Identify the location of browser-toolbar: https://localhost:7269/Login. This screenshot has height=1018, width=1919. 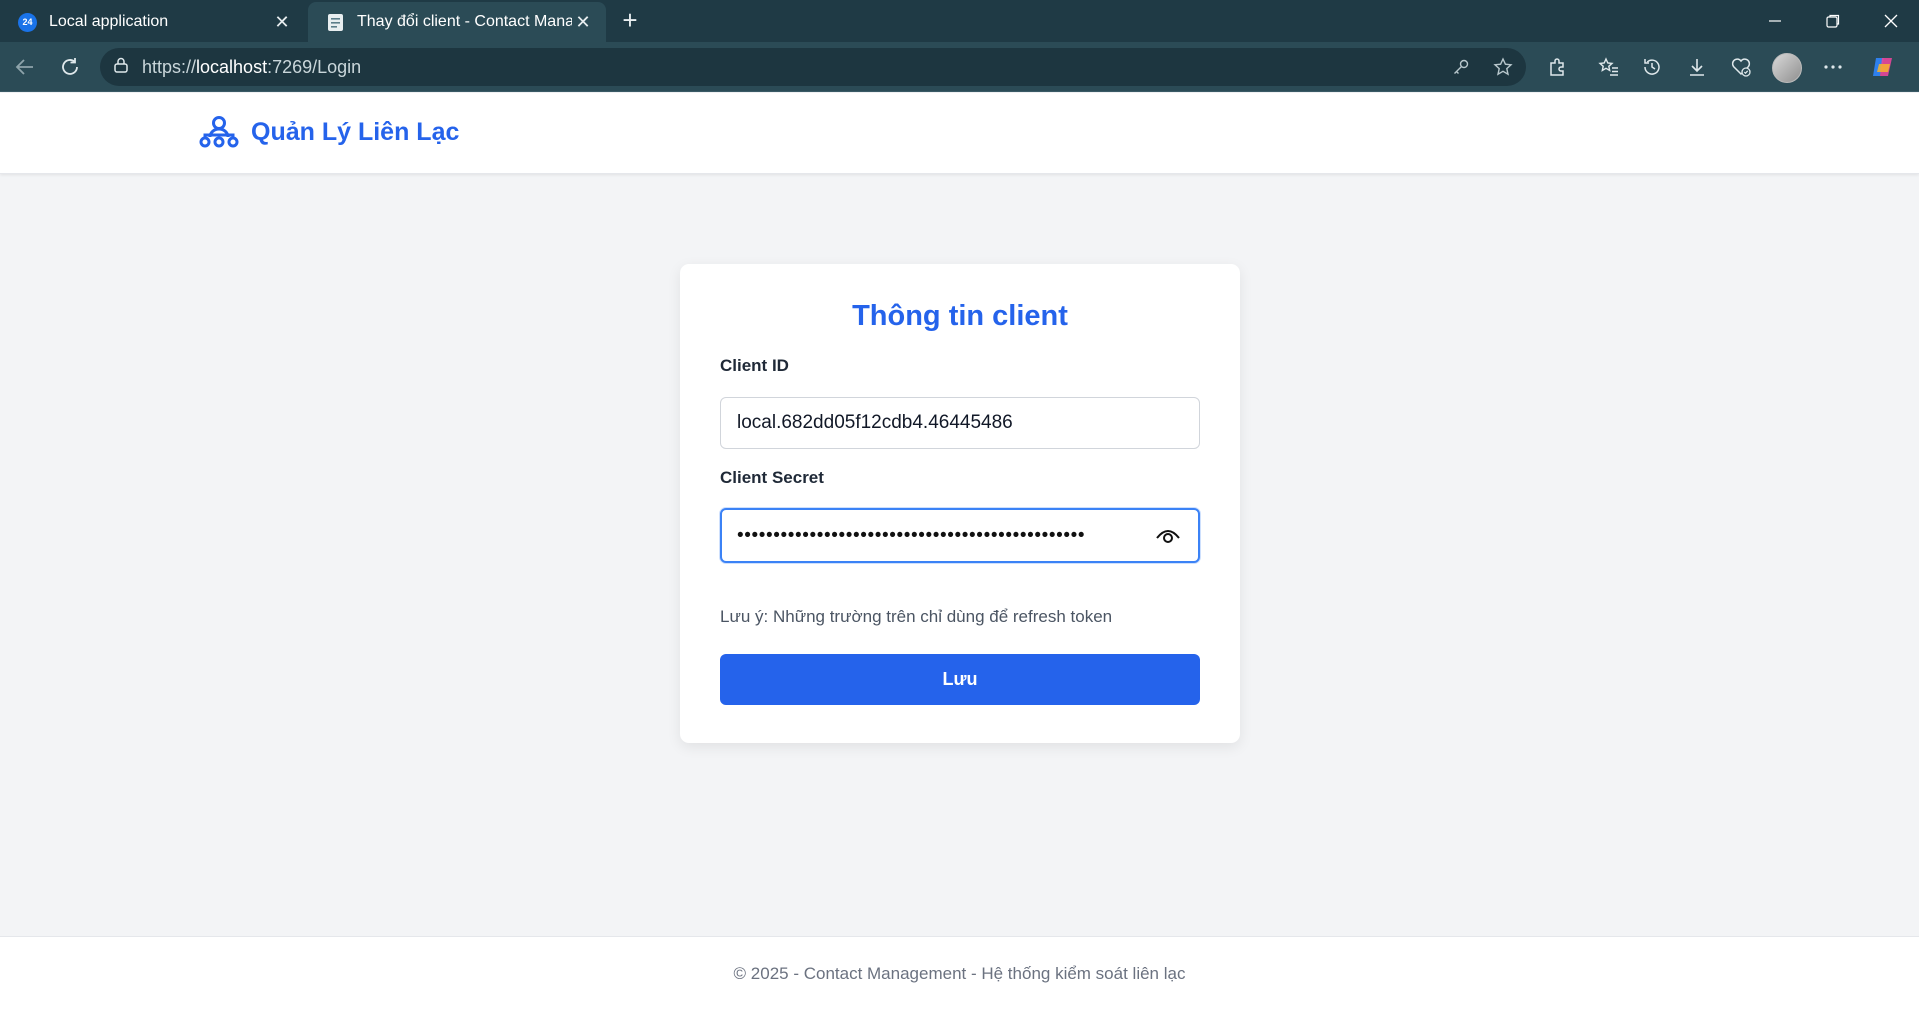
(959, 67).